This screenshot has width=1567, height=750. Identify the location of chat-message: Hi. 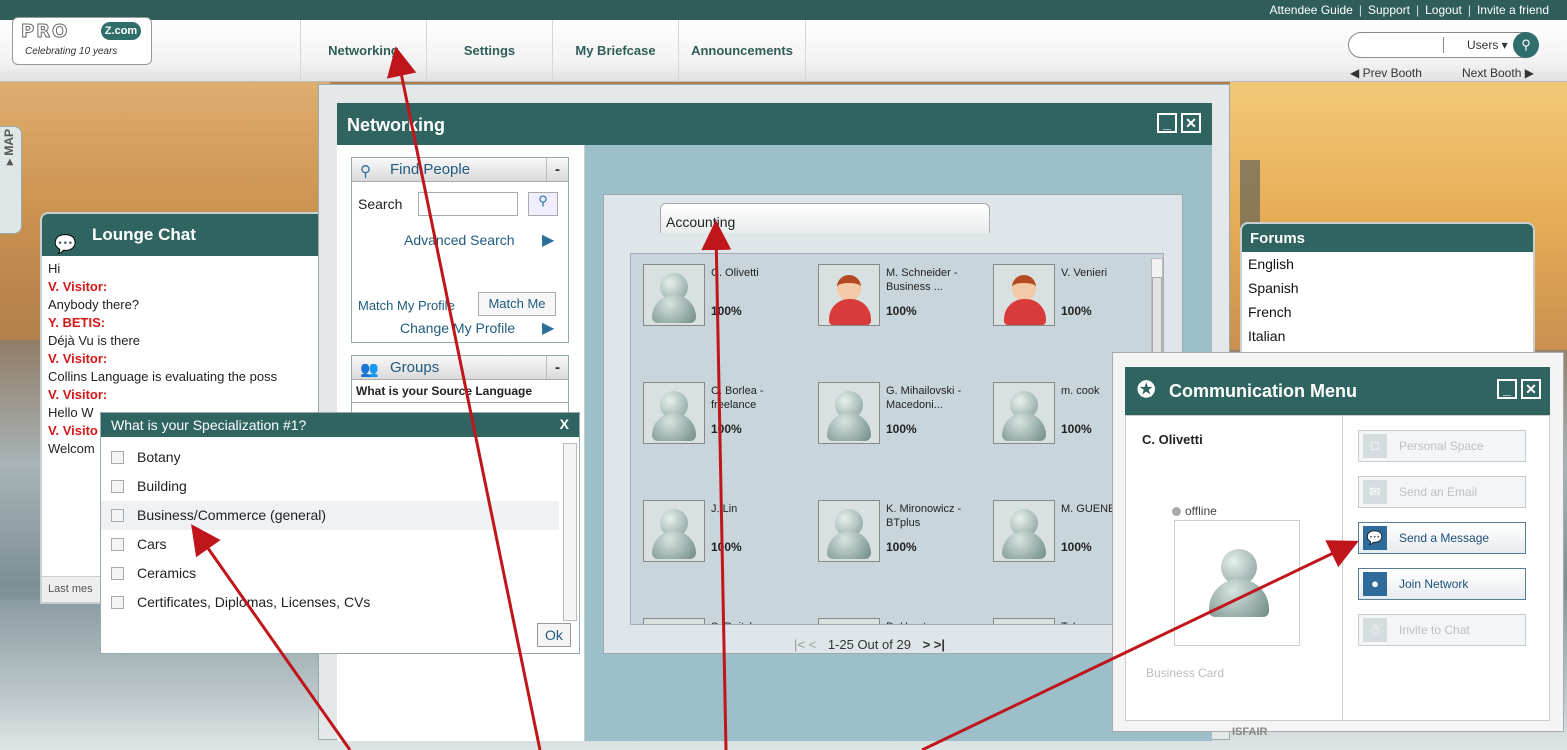
(54, 268).